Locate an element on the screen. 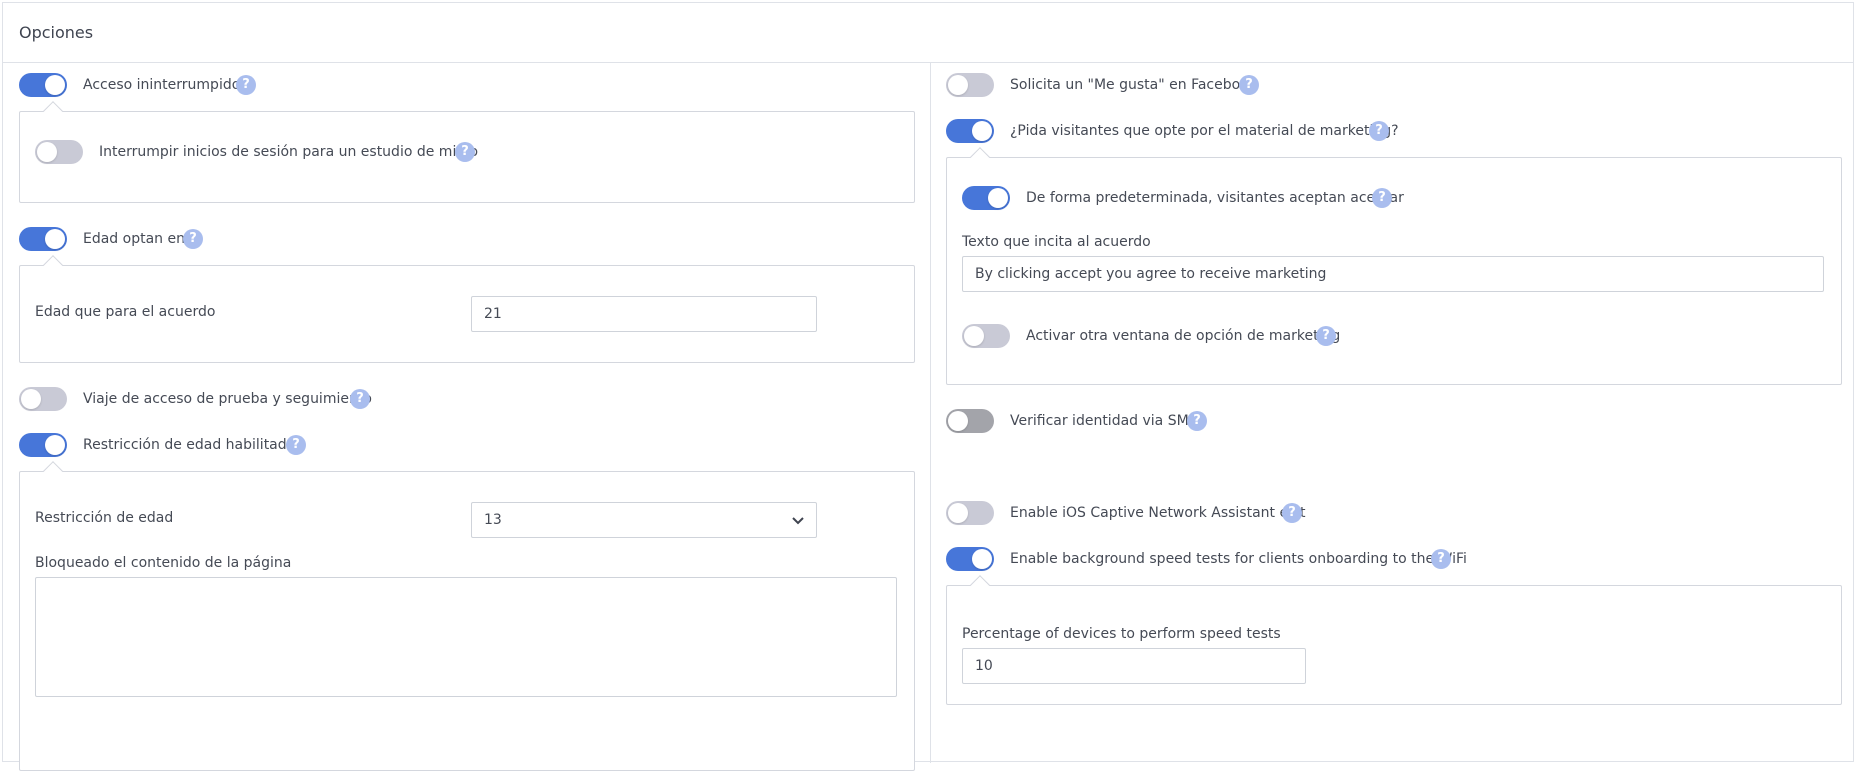  sms-verify-label: Verificar identidad via SMS is located at coordinates (1104, 421).